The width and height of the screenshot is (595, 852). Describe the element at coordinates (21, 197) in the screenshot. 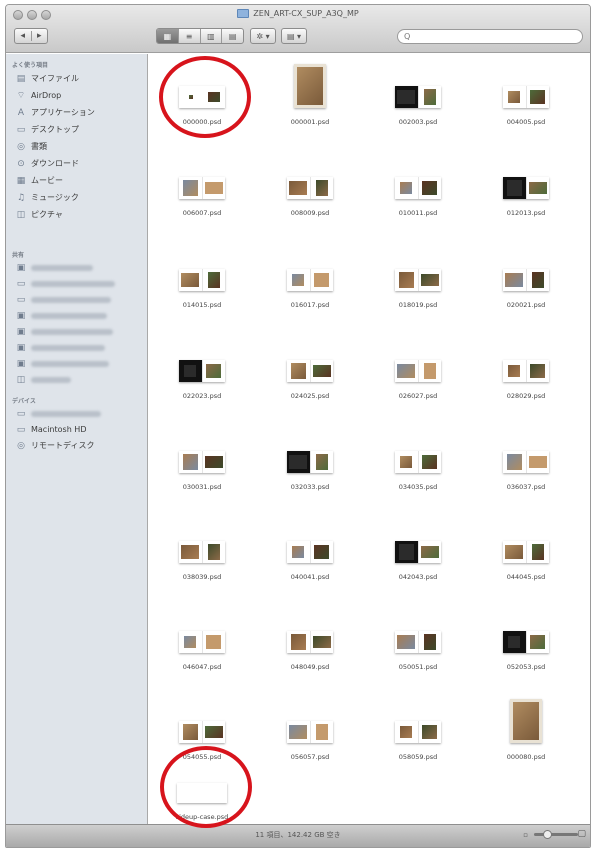

I see `music-icon: ♫` at that location.